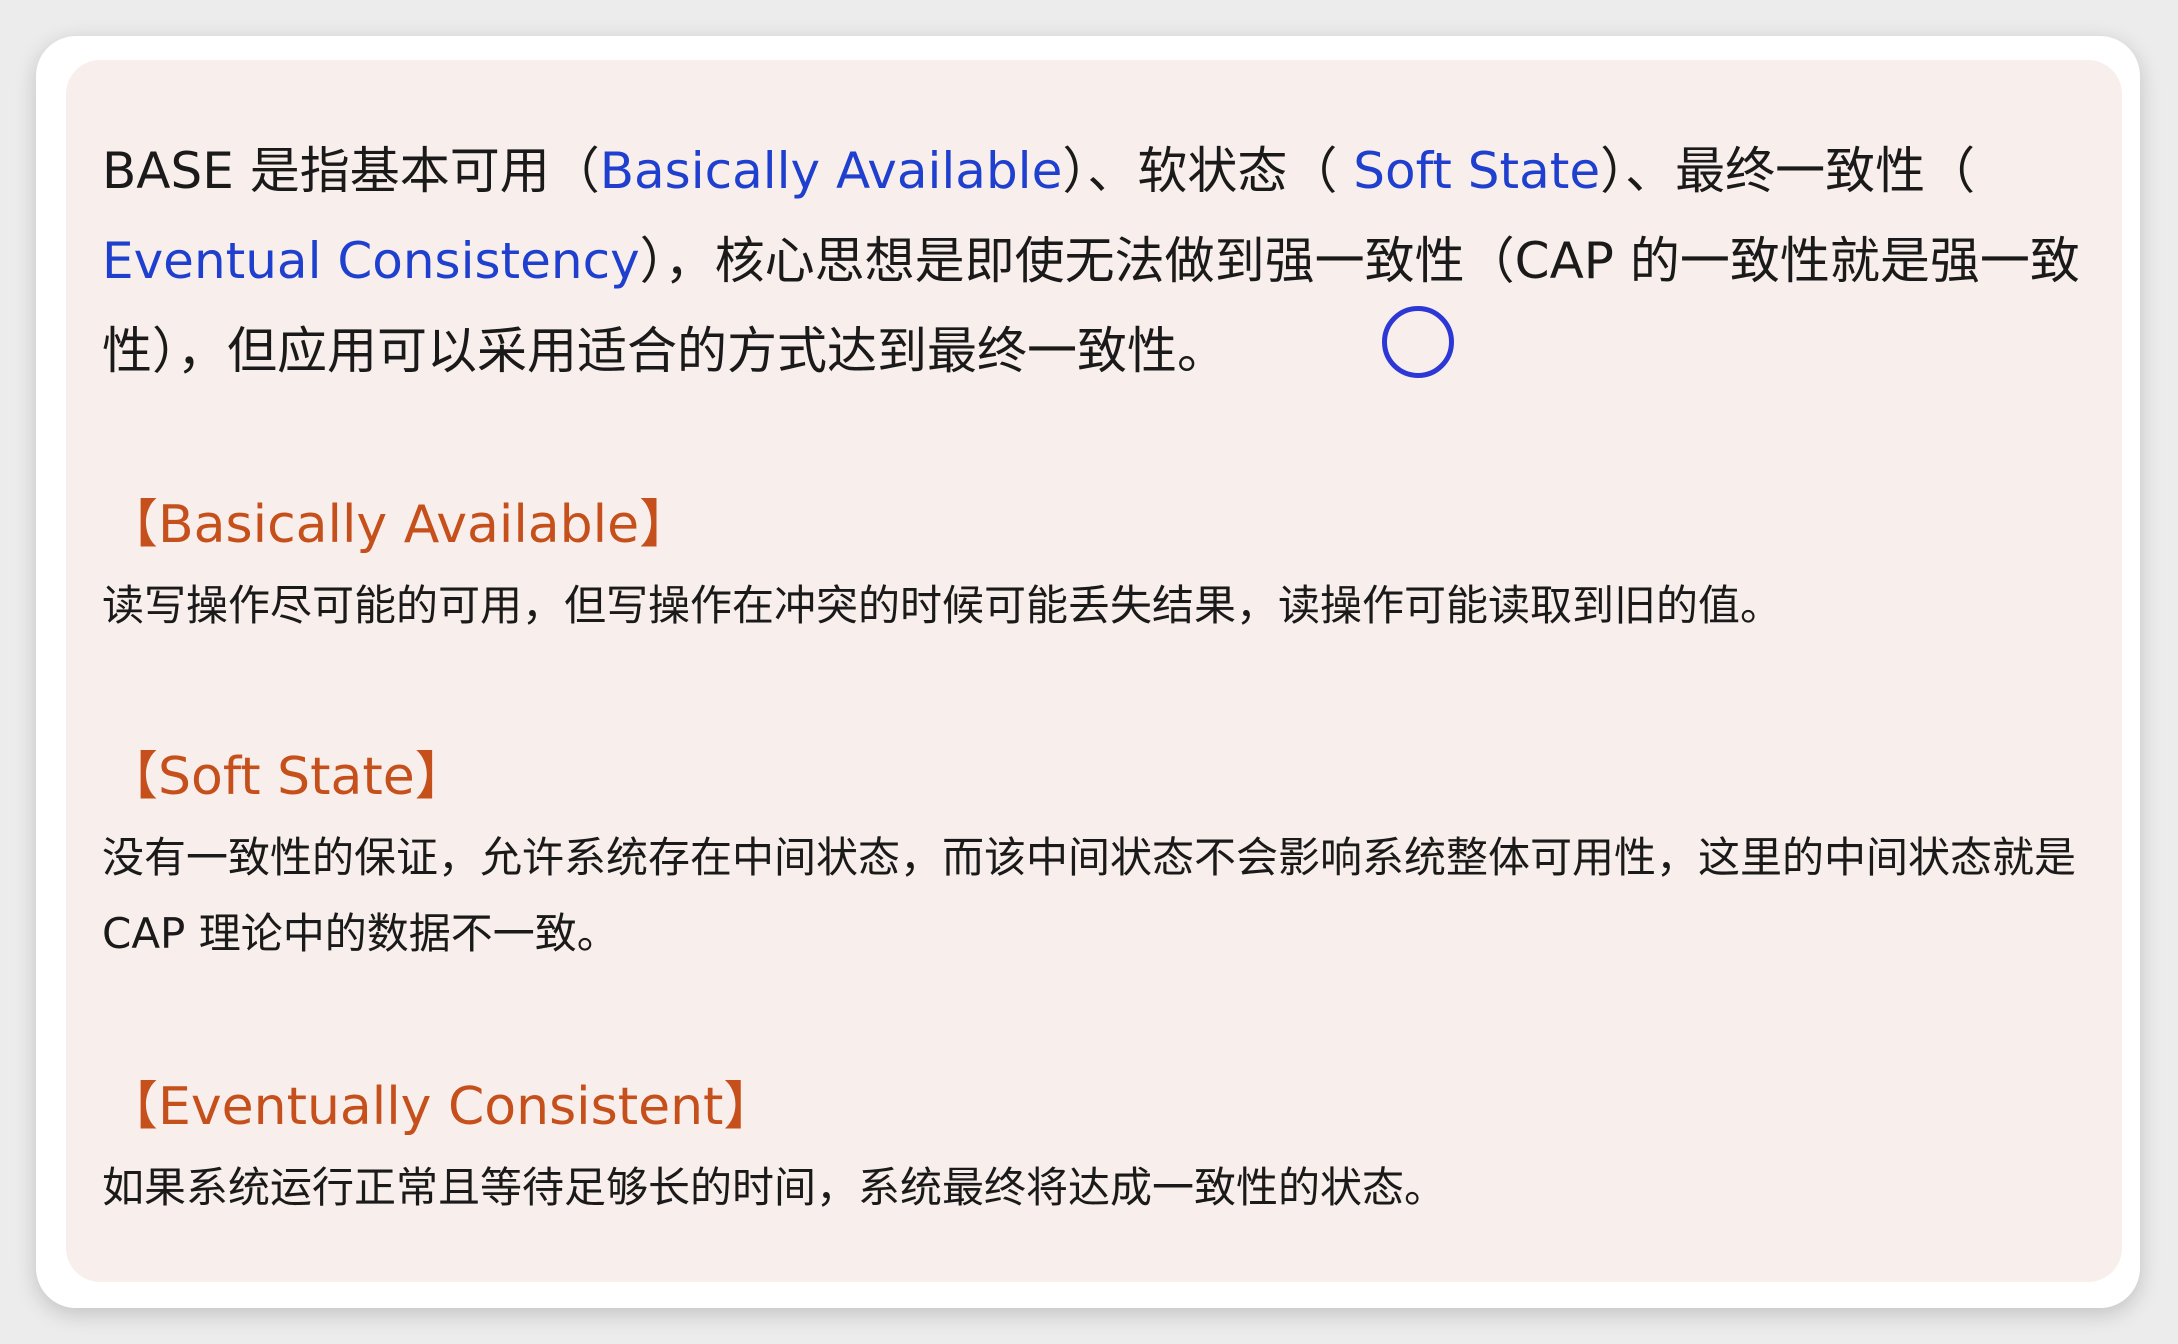  What do you see at coordinates (942, 605) in the screenshot?
I see `body-basically-available: 读写操作尽可能的可用，但写操作在冲突的时候可能丢失结果，读操作可能读取到旧的值。` at bounding box center [942, 605].